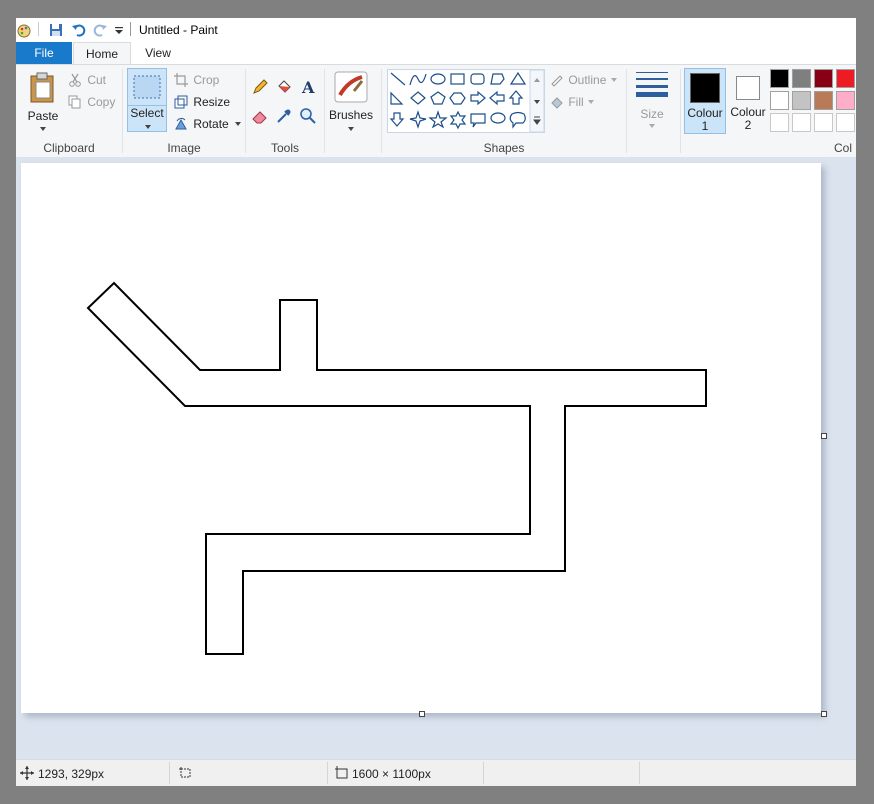 Image resolution: width=874 pixels, height=804 pixels. What do you see at coordinates (518, 78) in the screenshot?
I see `triangle-shape-icon` at bounding box center [518, 78].